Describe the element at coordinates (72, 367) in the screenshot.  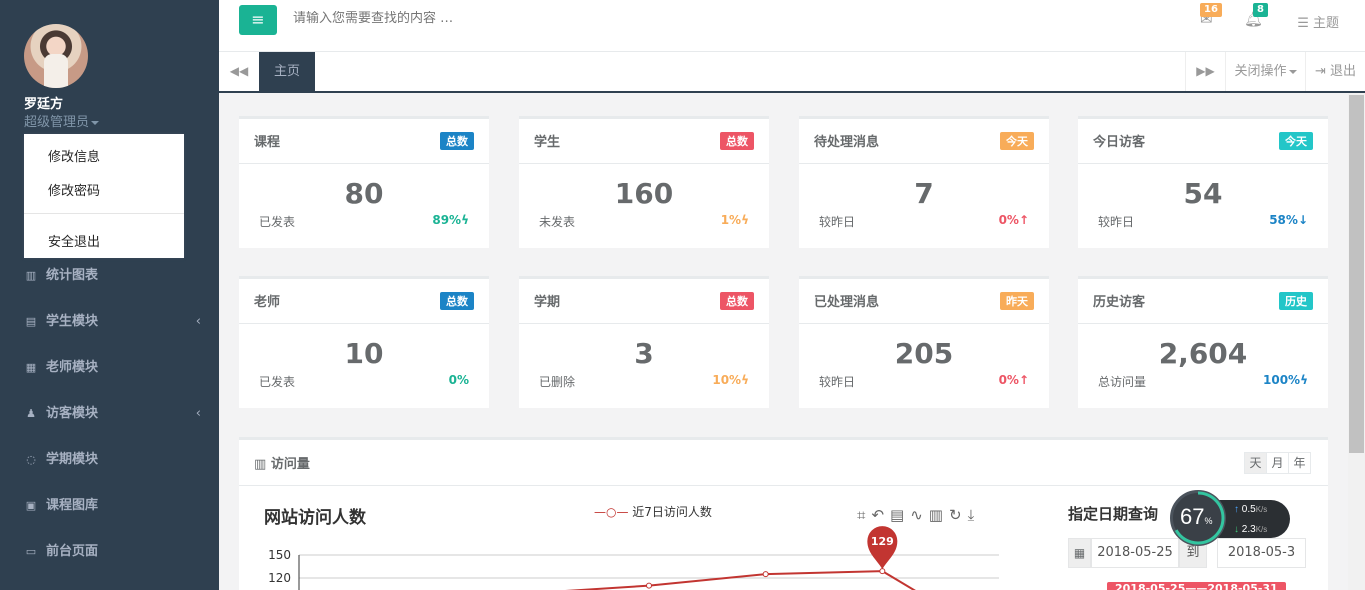
I see `nav-label: 老师模块` at that location.